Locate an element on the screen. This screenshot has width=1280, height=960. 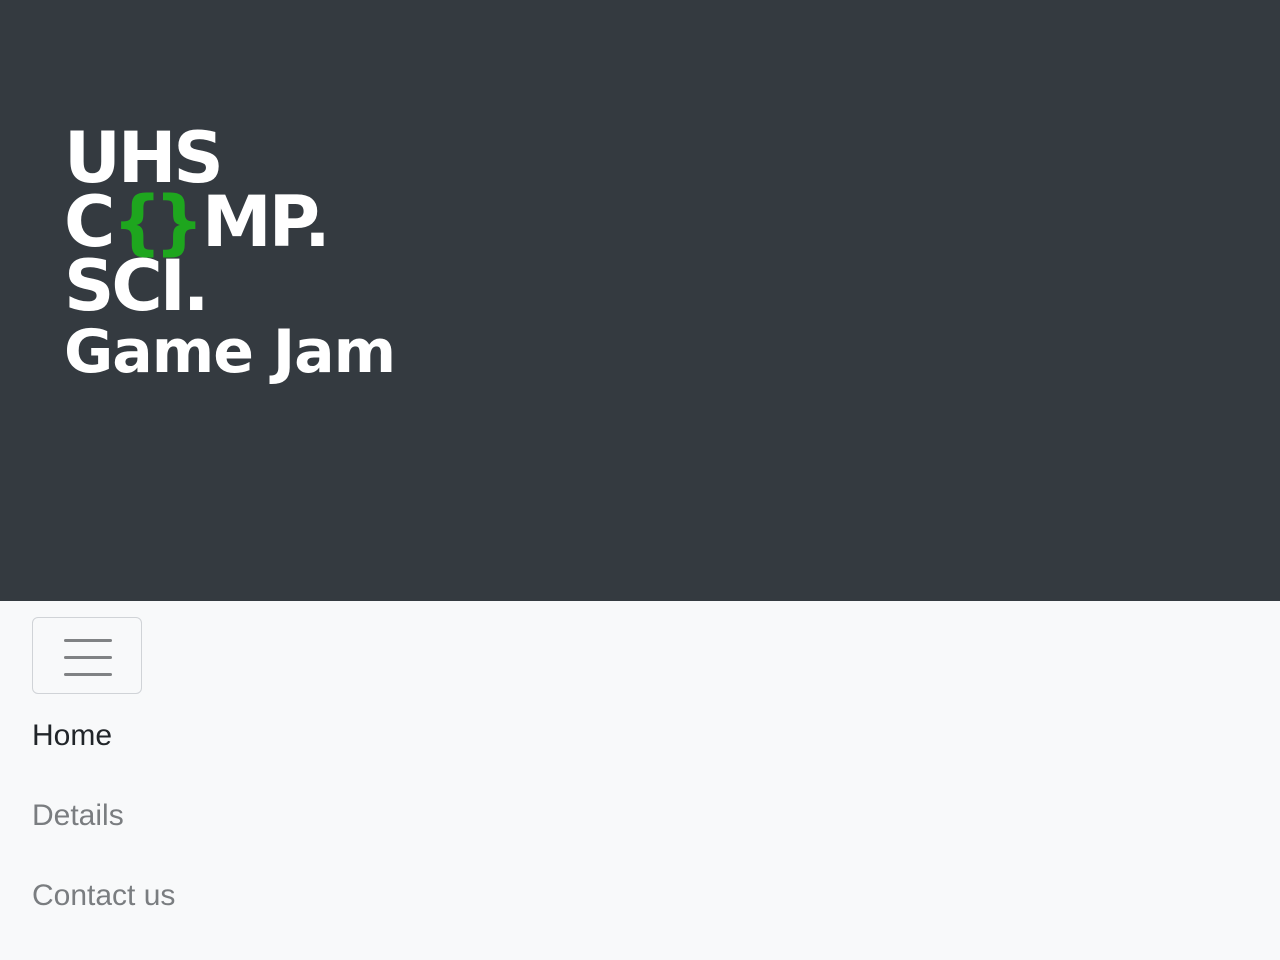
logo-line-sci: SCI. is located at coordinates (136, 286).